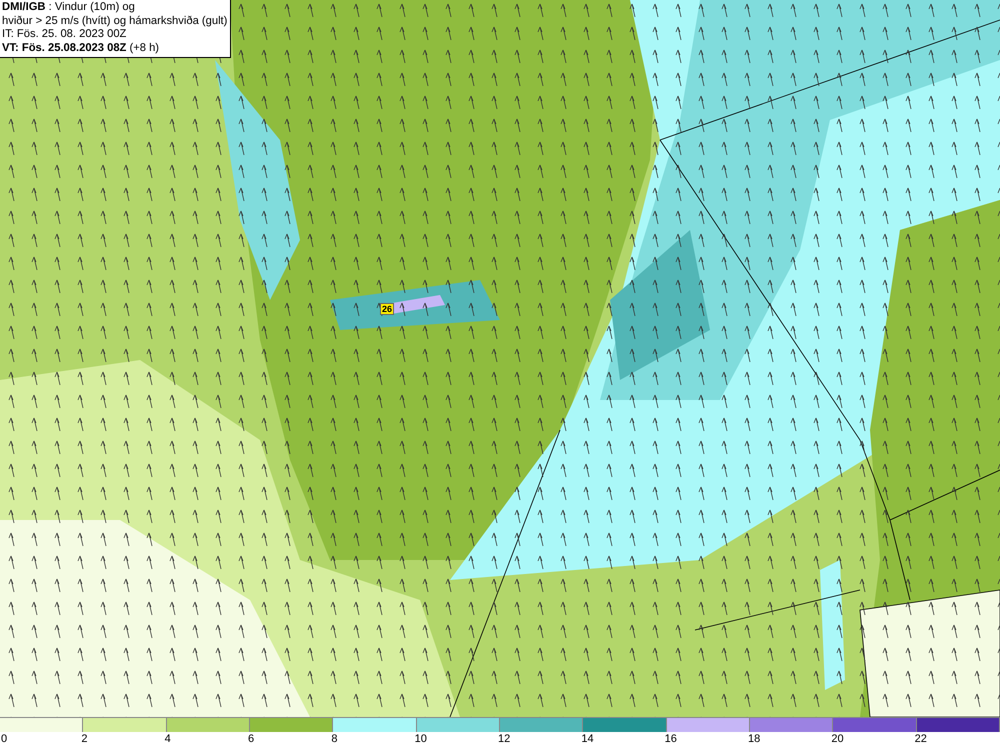  I want to click on legend-tick-label: 2, so click(84, 739).